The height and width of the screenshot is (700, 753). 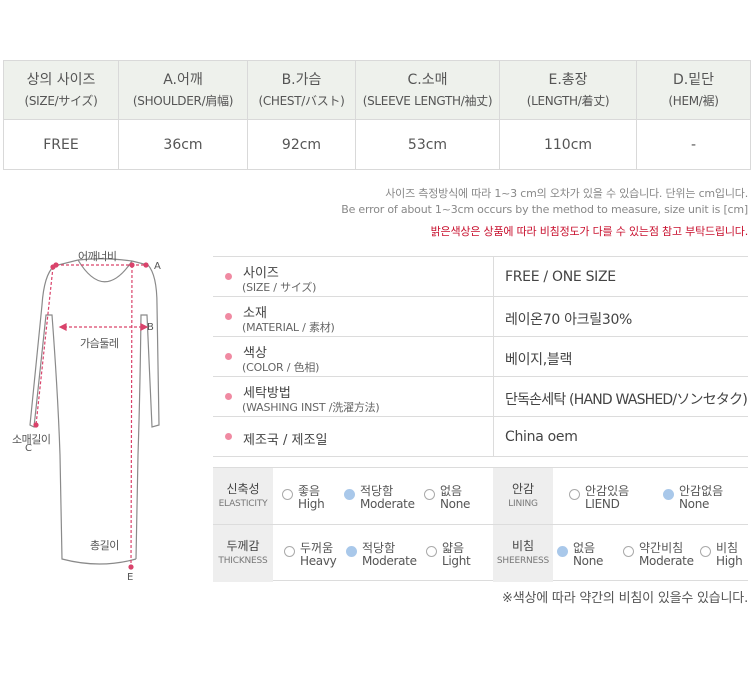 I want to click on size-value-chest: 92cm, so click(x=301, y=144).